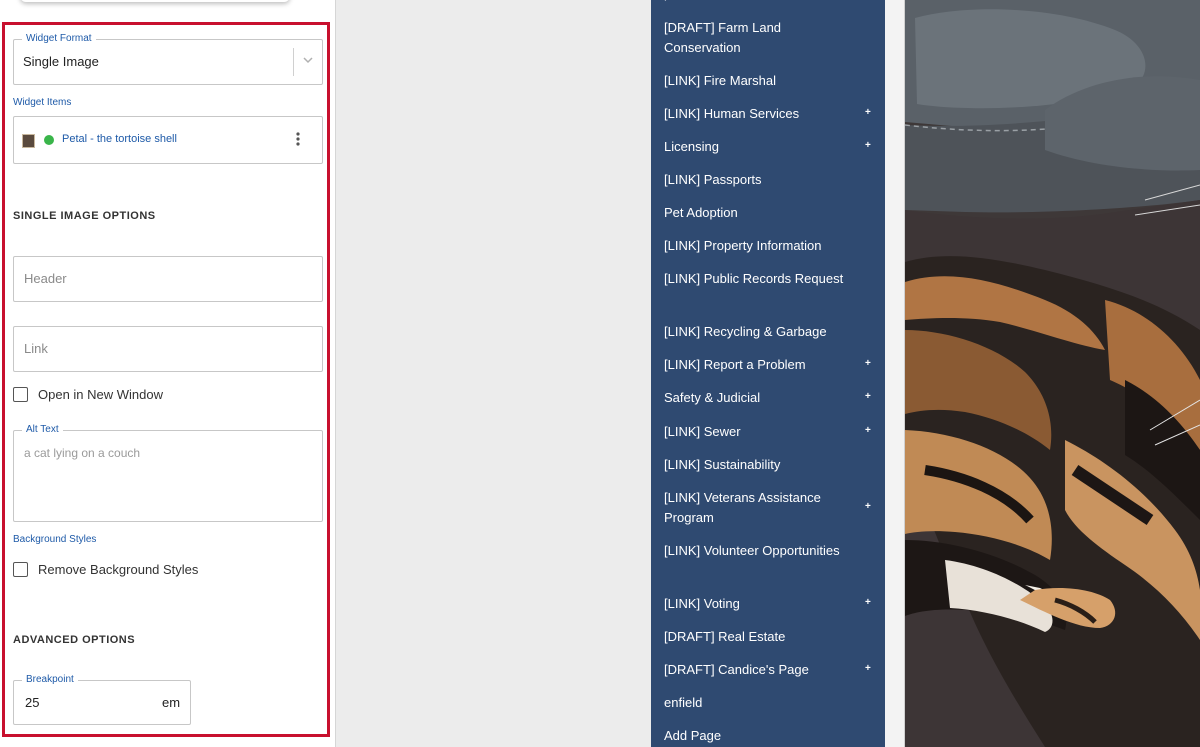  Describe the element at coordinates (754, 670) in the screenshot. I see `nav-item: [DRAFT] Candice's Page` at that location.